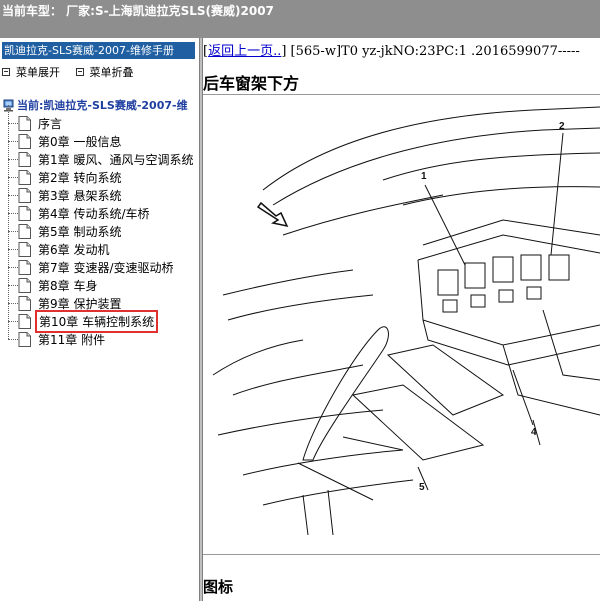 Image resolution: width=600 pixels, height=601 pixels. What do you see at coordinates (80, 232) in the screenshot?
I see `tree-item-label: 第5章 制动系统` at bounding box center [80, 232].